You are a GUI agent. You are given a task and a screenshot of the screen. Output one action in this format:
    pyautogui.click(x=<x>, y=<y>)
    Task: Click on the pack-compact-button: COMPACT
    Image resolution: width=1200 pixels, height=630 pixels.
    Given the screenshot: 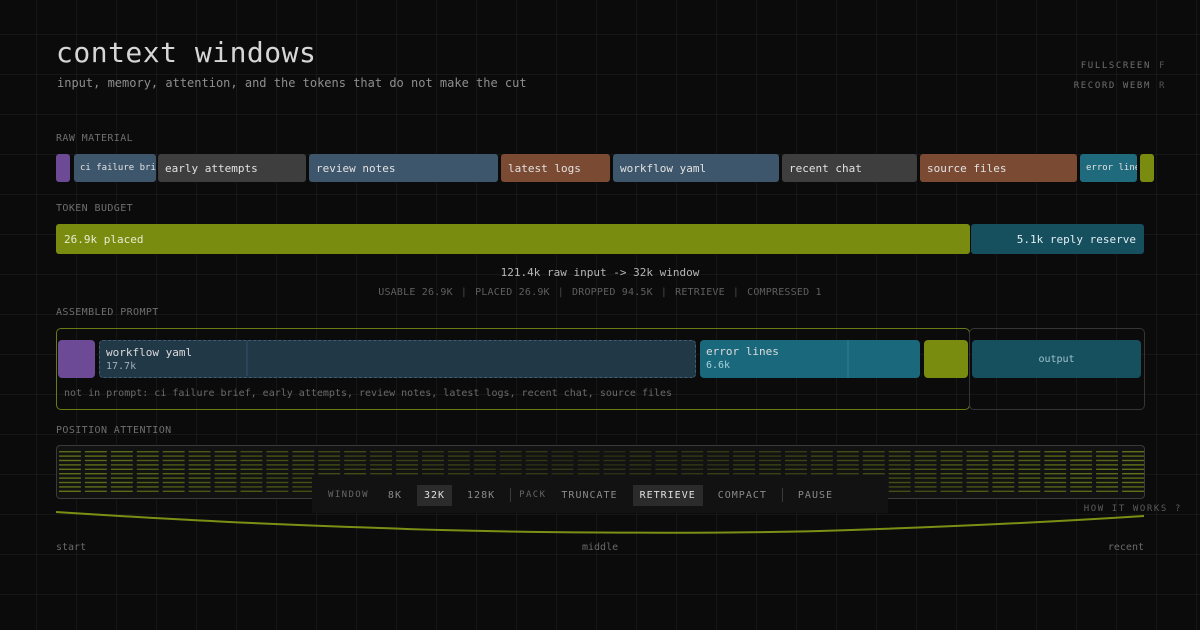 What is the action you would take?
    pyautogui.click(x=742, y=495)
    